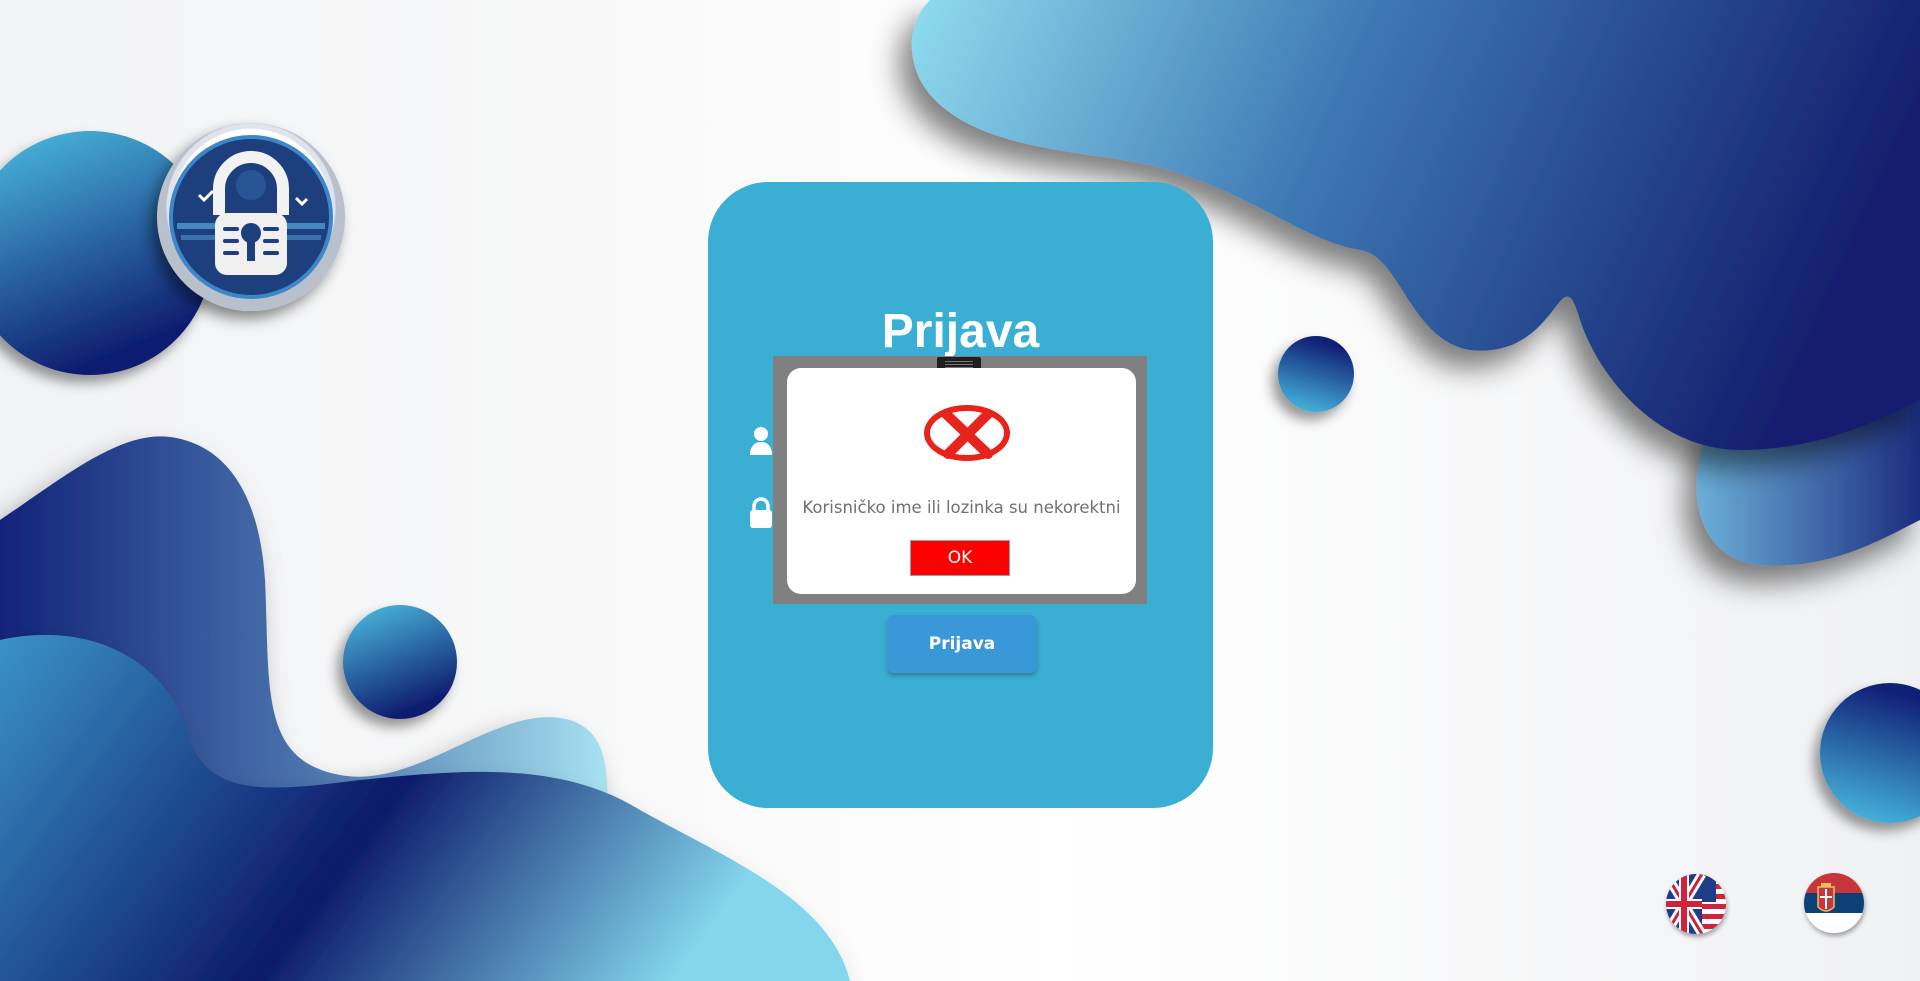 This screenshot has width=1920, height=981. What do you see at coordinates (962, 644) in the screenshot?
I see `login-submit-button: Prijava` at bounding box center [962, 644].